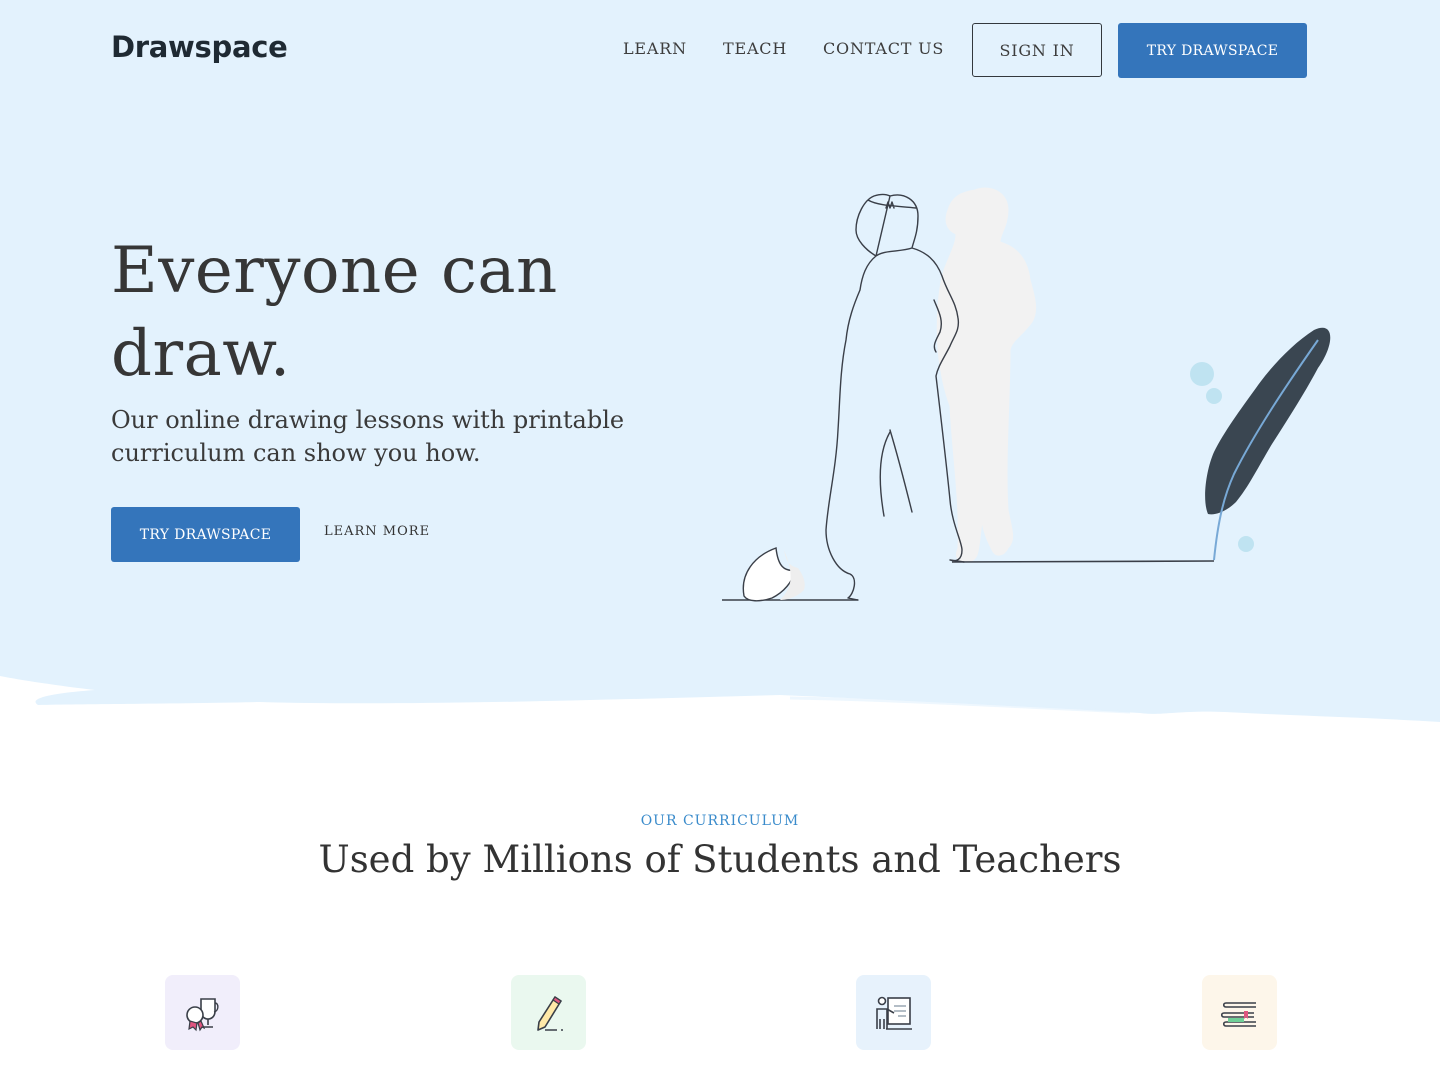 This screenshot has width=1440, height=1080. Describe the element at coordinates (655, 48) in the screenshot. I see `nav-link-learn: LEARN` at that location.